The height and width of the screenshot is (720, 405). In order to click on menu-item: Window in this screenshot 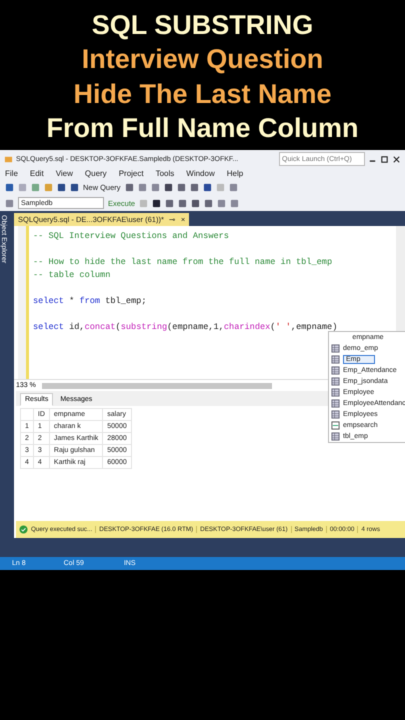, I will do `click(200, 173)`.